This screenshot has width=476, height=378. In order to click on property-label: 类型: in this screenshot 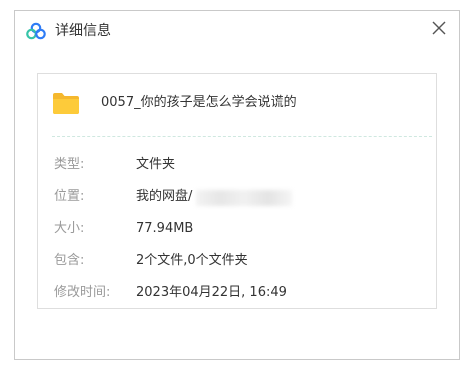, I will do `click(69, 164)`.